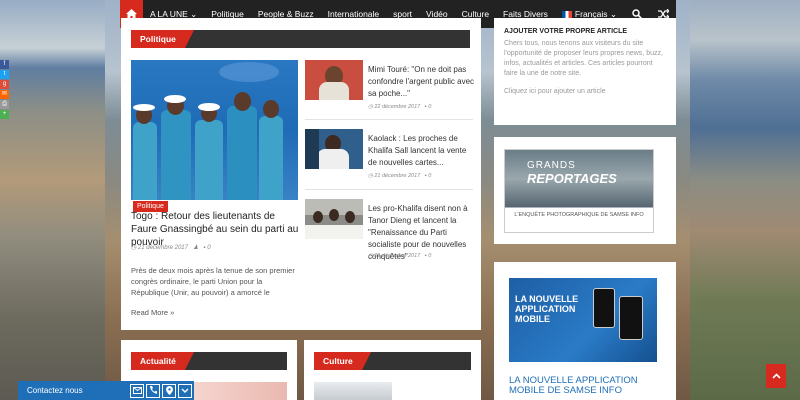 This screenshot has height=400, width=800. What do you see at coordinates (209, 361) in the screenshot?
I see `section-header-actualite: Actualité` at bounding box center [209, 361].